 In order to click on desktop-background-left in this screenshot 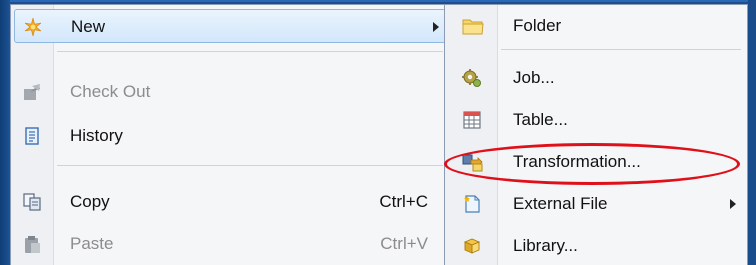, I will do `click(5, 132)`.